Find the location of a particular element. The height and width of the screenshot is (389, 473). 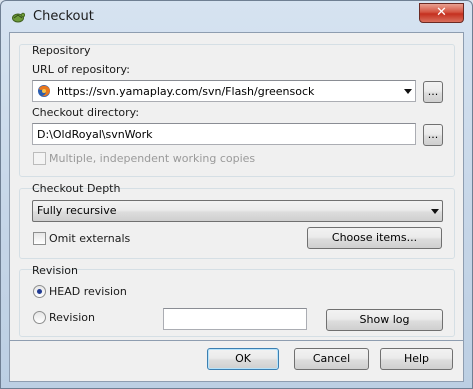

revision-group-title: Revision is located at coordinates (55, 270).